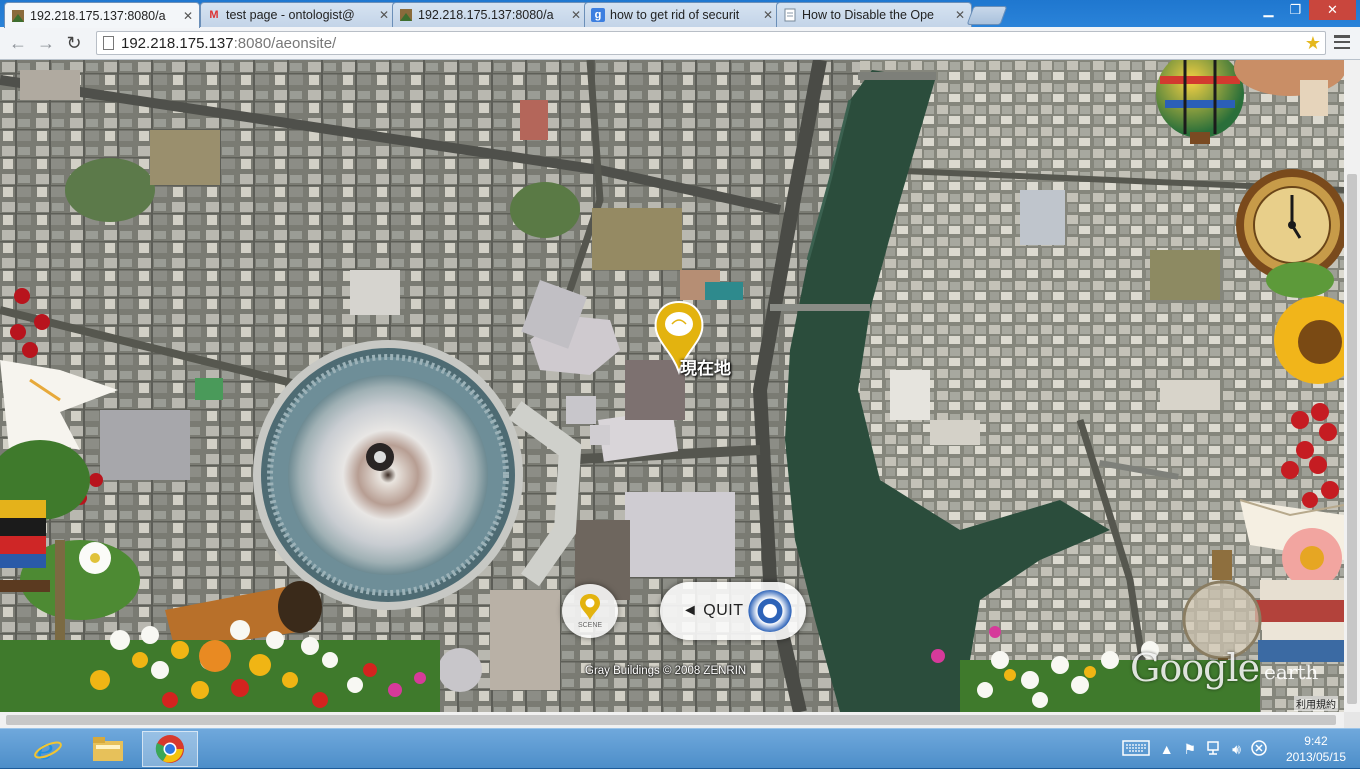 This screenshot has width=1360, height=769. Describe the element at coordinates (680, 748) in the screenshot. I see `windows-taskbar: e ▲ ⚑ 🔊︎ 9:42 2013/05/15` at that location.